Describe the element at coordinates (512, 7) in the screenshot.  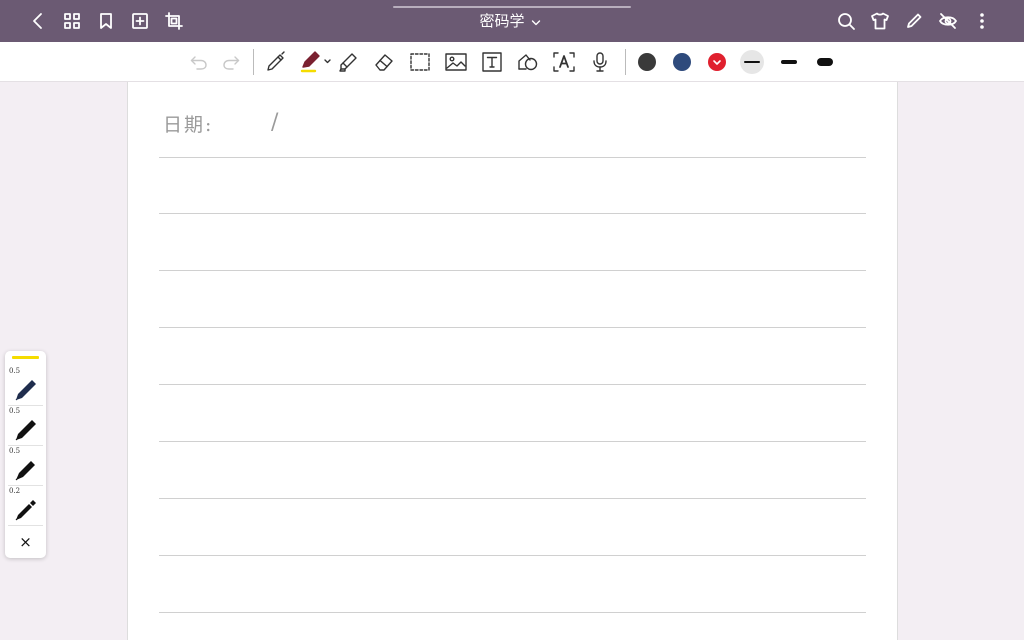
I see `window-drag-handle` at that location.